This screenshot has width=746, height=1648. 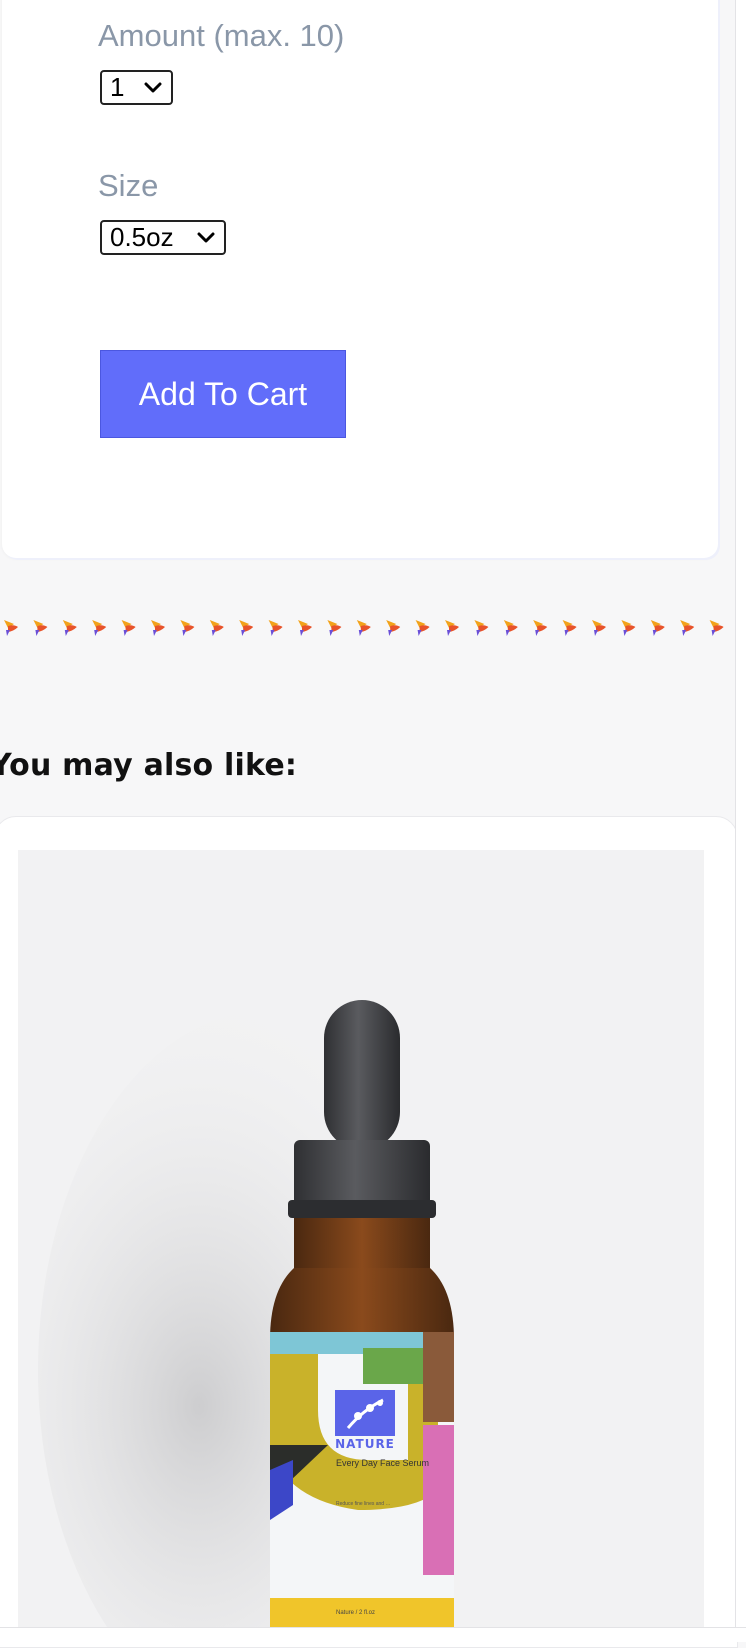 What do you see at coordinates (221, 35) in the screenshot?
I see `amount-label: Amount (max. 10)` at bounding box center [221, 35].